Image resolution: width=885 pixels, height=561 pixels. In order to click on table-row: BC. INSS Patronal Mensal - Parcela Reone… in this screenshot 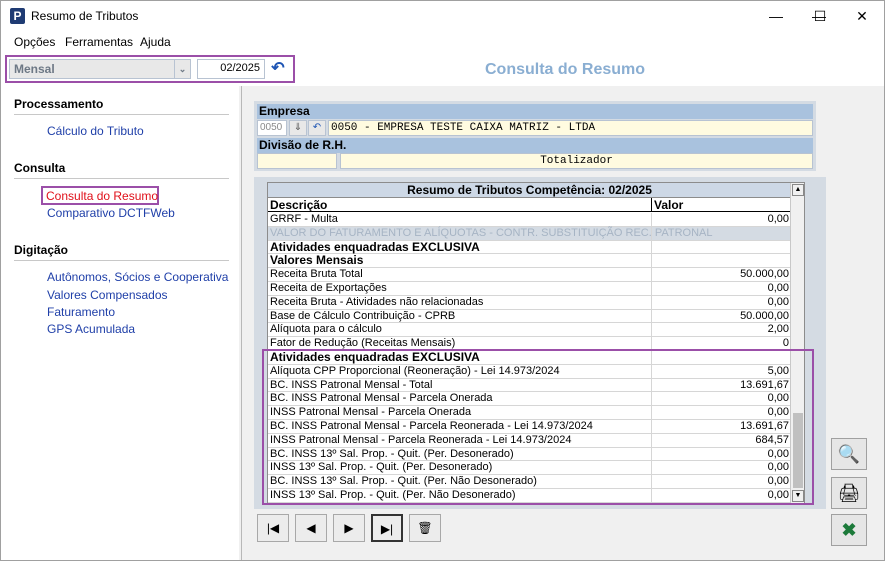, I will do `click(529, 426)`.